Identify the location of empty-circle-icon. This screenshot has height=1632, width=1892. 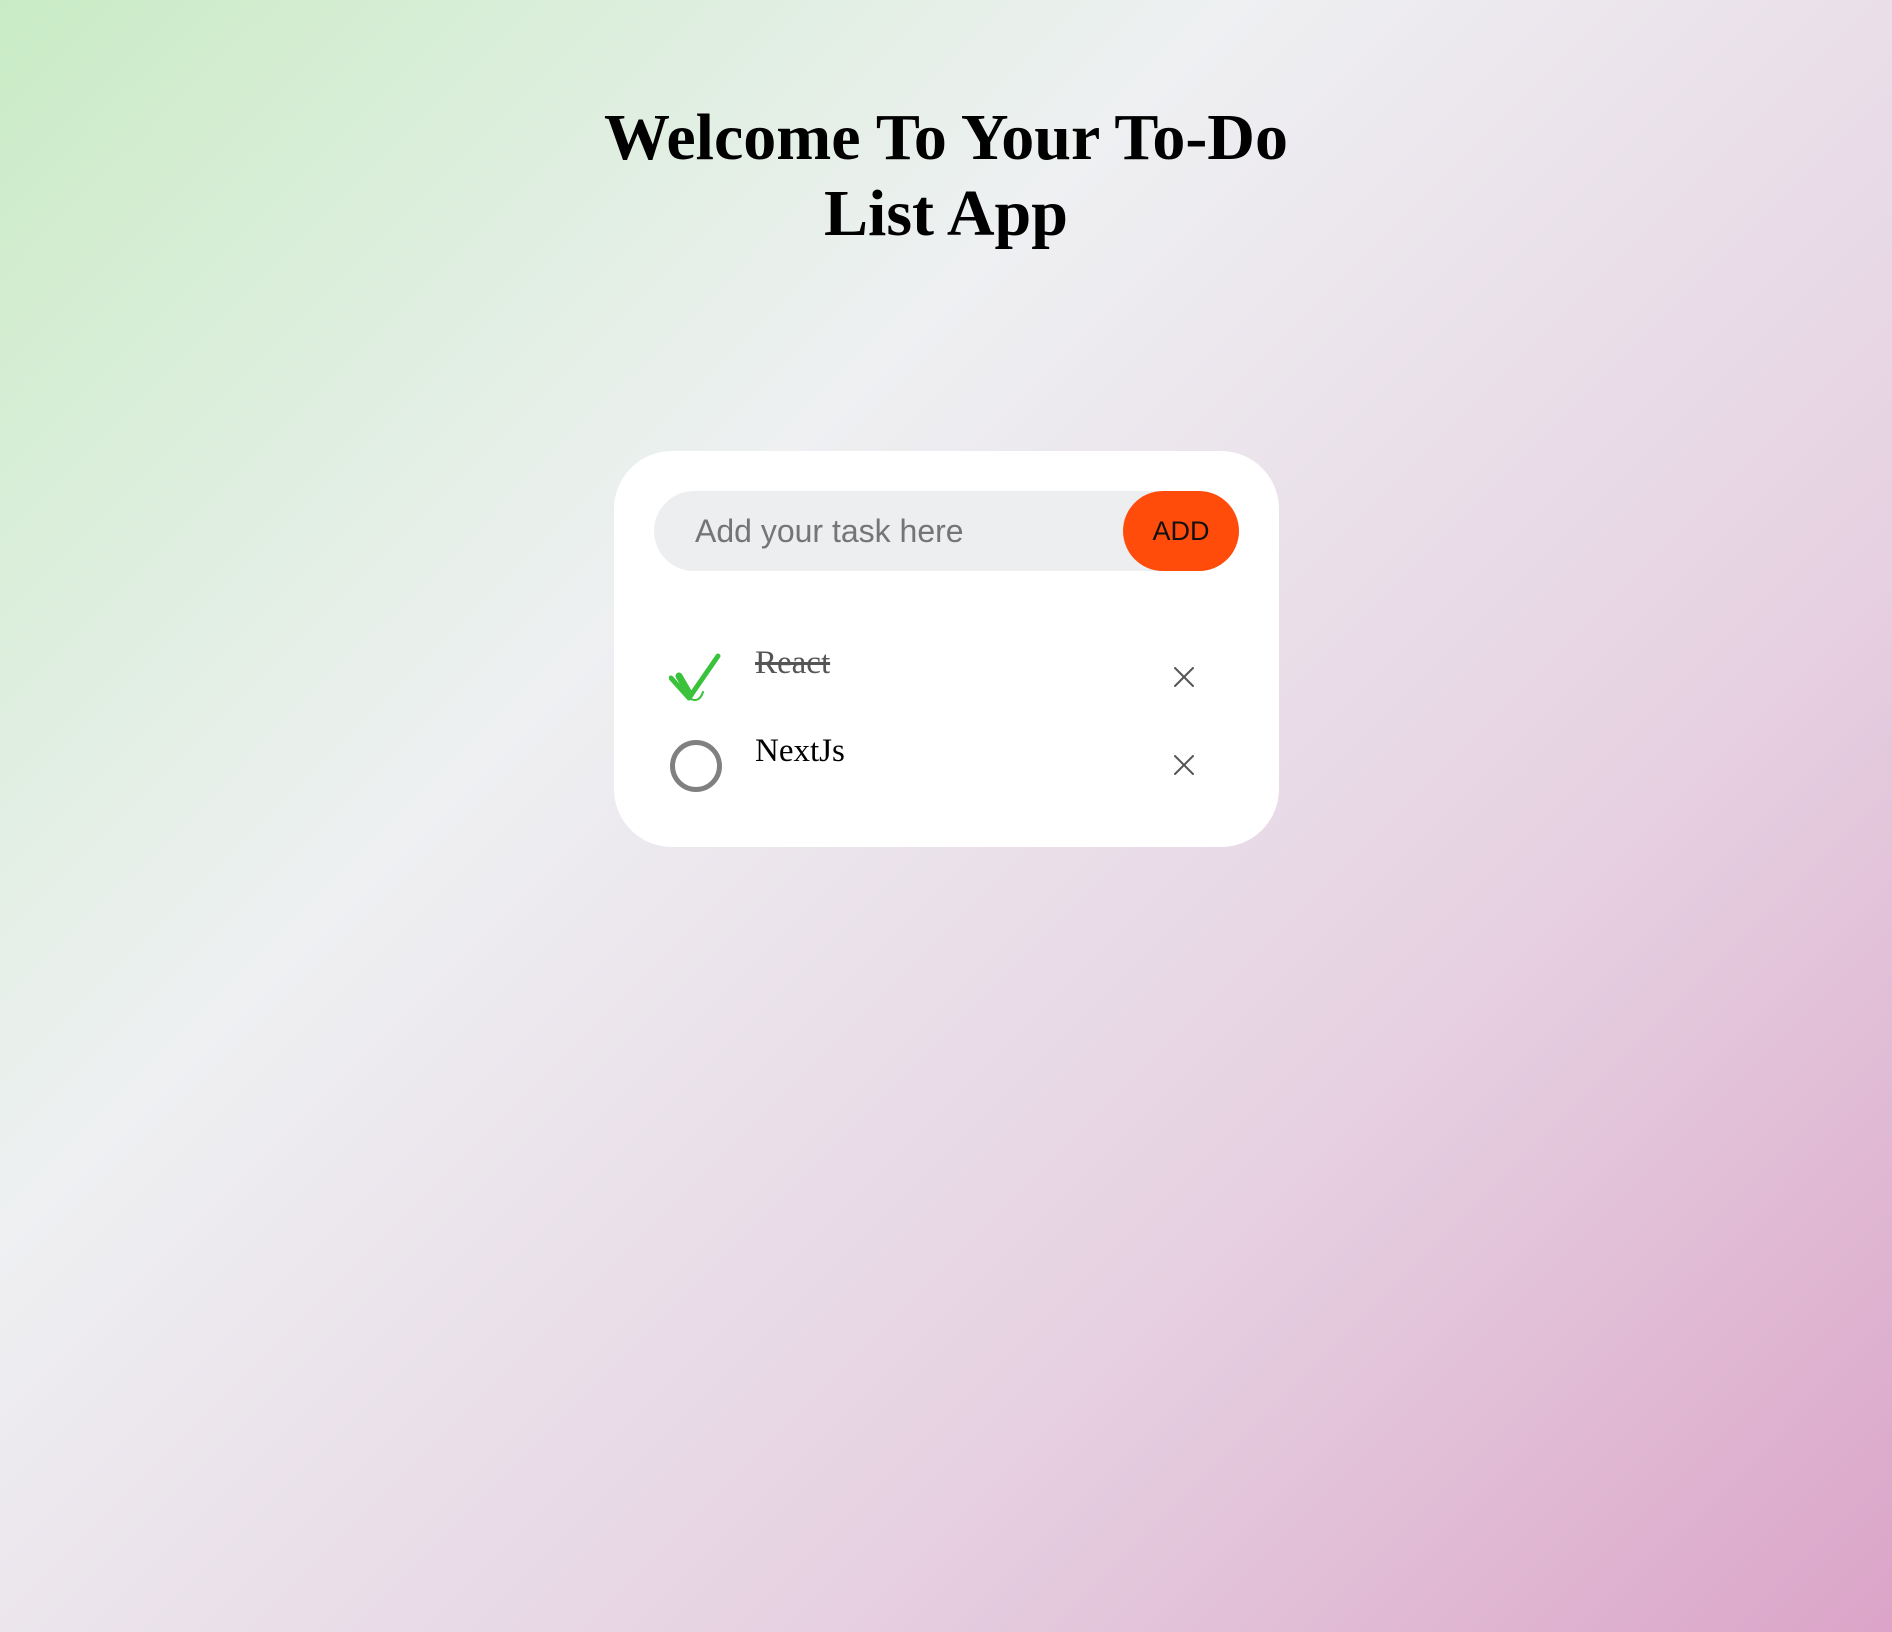
(696, 766).